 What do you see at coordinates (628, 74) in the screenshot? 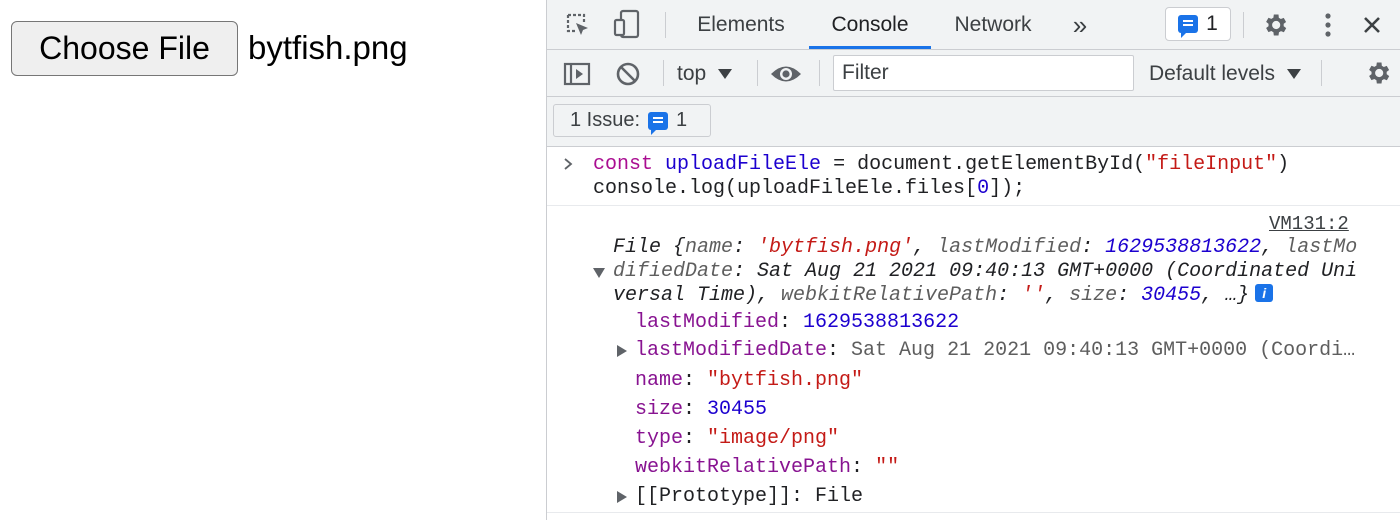
I see `clear-console-icon` at bounding box center [628, 74].